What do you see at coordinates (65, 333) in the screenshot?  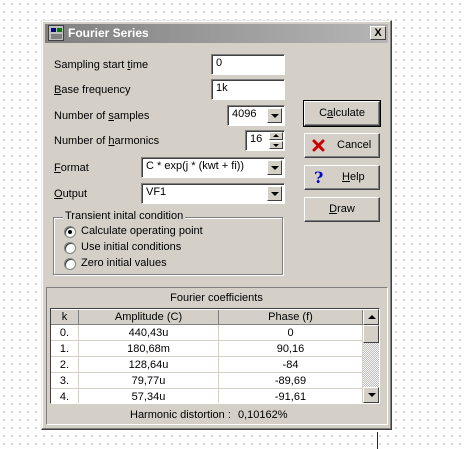 I see `cell-k: 0.` at bounding box center [65, 333].